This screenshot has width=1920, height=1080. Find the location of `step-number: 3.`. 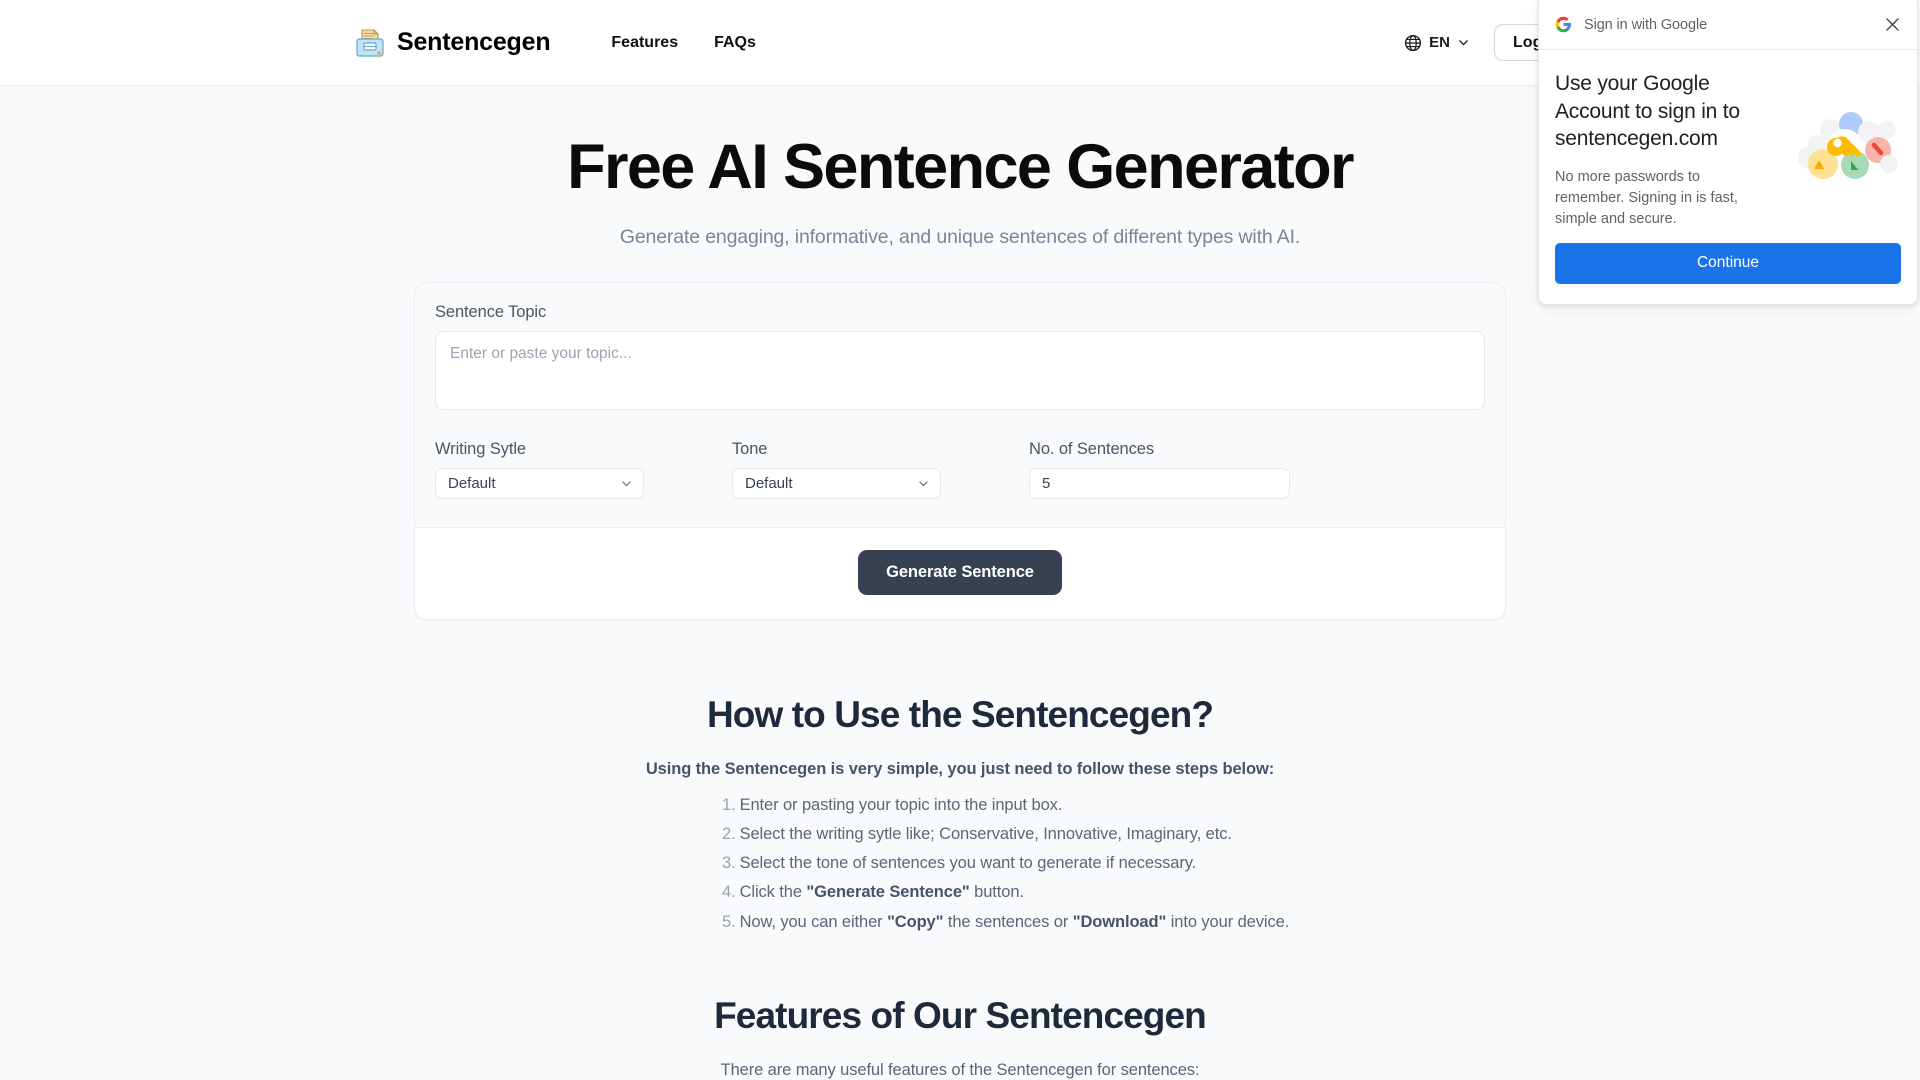

step-number: 3. is located at coordinates (729, 863).